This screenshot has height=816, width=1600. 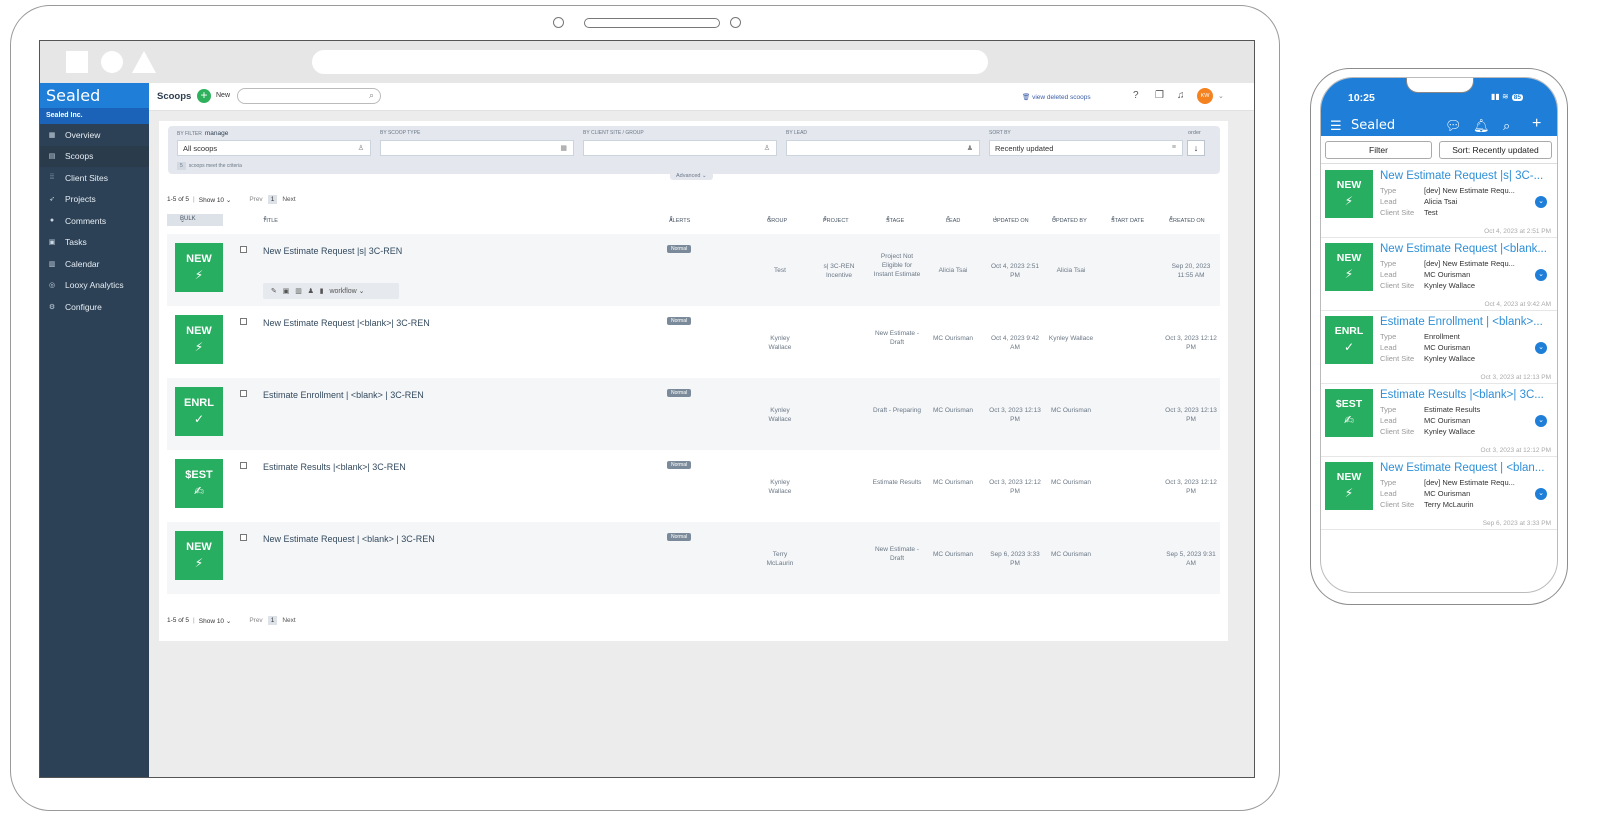 What do you see at coordinates (1378, 150) in the screenshot?
I see `filter-button: Filter` at bounding box center [1378, 150].